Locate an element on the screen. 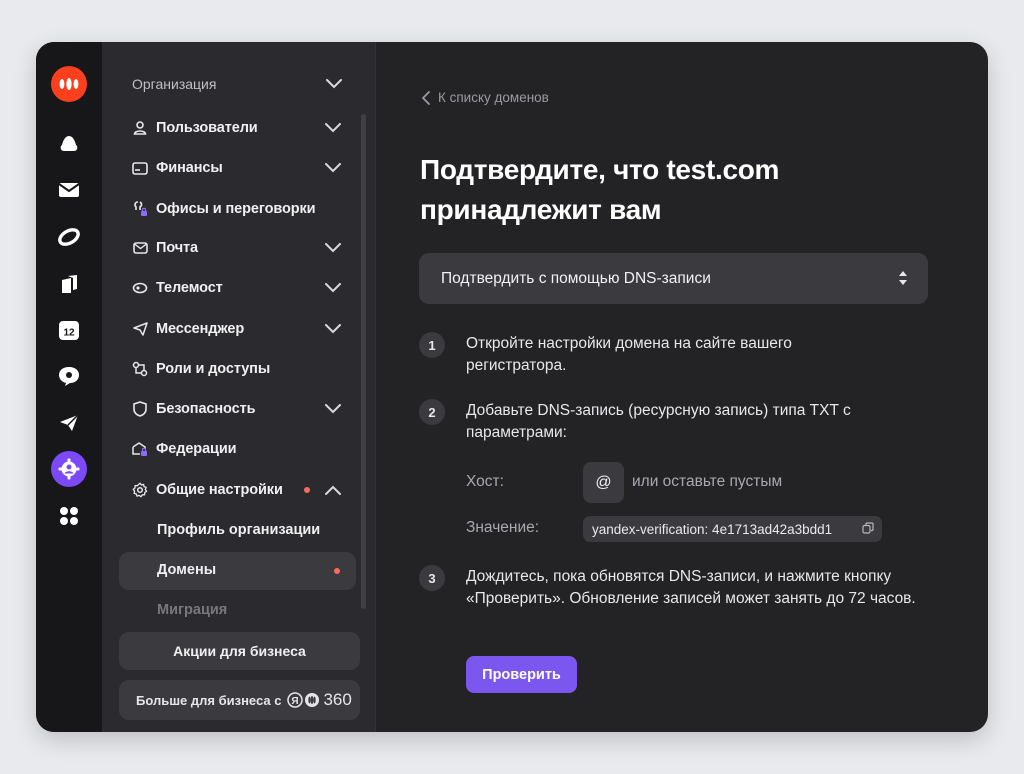  page-title-line2: принадлежит вам is located at coordinates (541, 209).